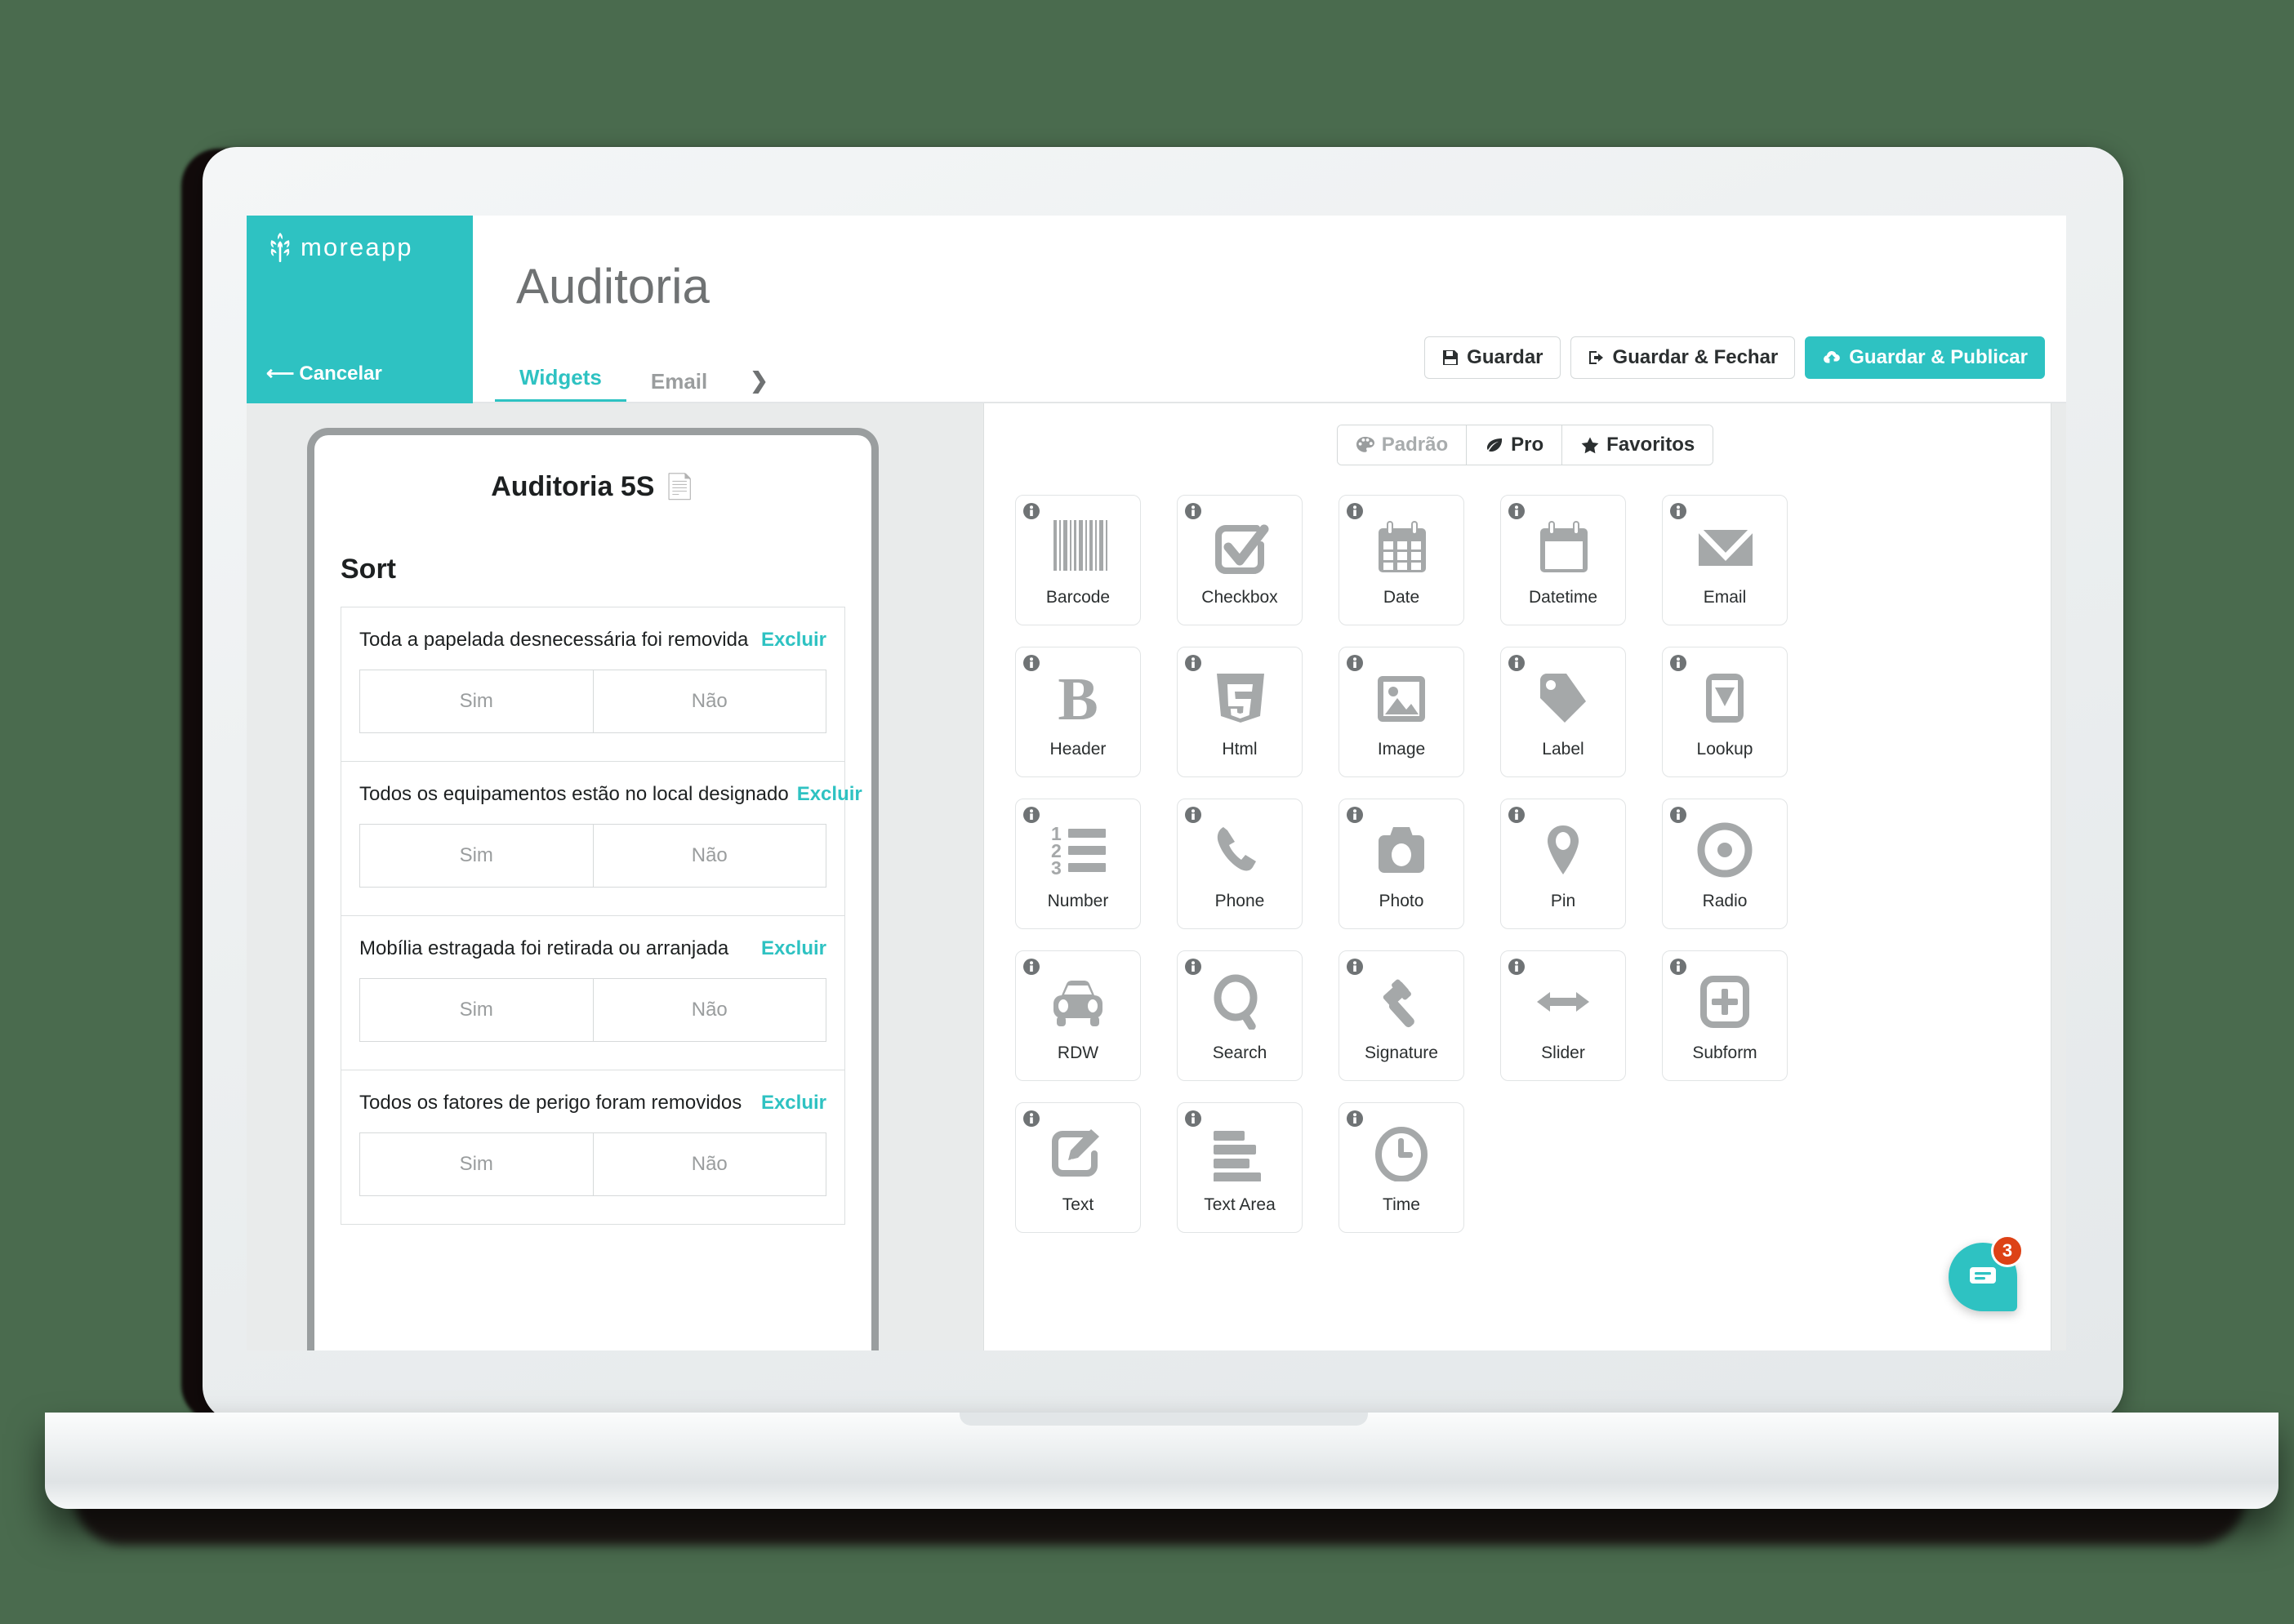  I want to click on widget-card-label: Html, so click(1240, 749).